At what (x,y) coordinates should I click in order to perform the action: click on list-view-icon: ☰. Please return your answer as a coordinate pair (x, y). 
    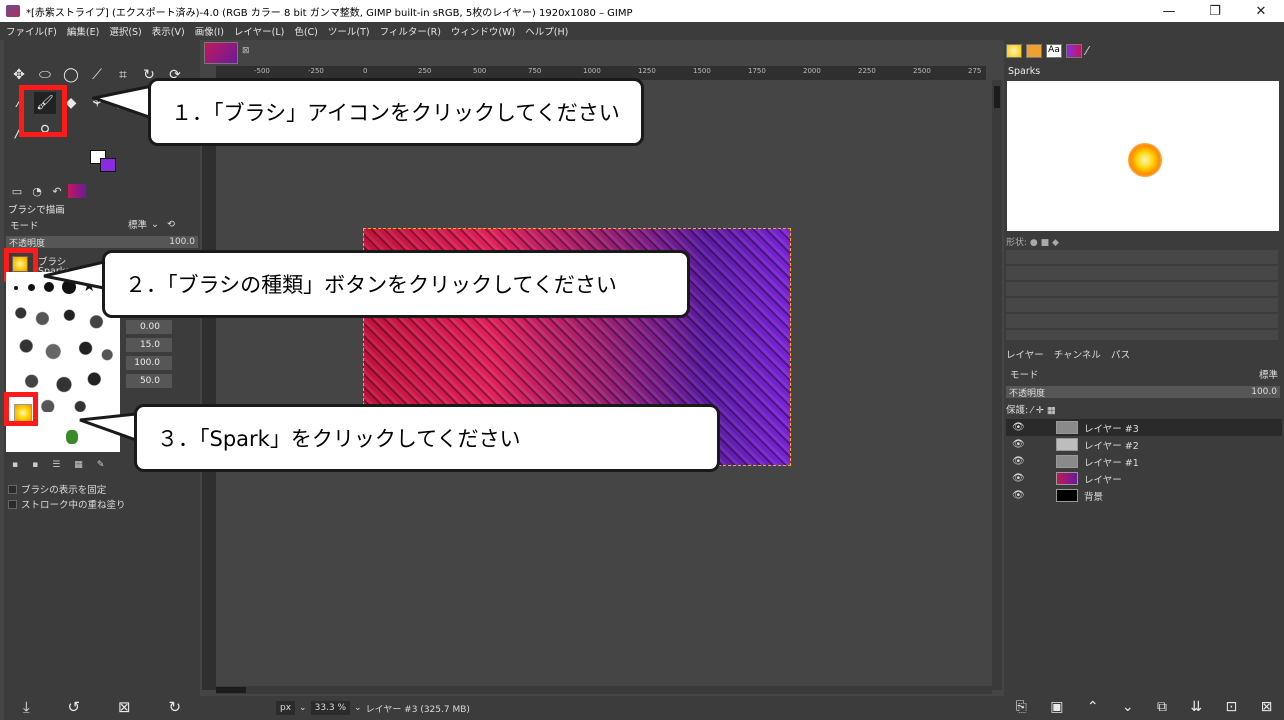
    Looking at the image, I should click on (56, 465).